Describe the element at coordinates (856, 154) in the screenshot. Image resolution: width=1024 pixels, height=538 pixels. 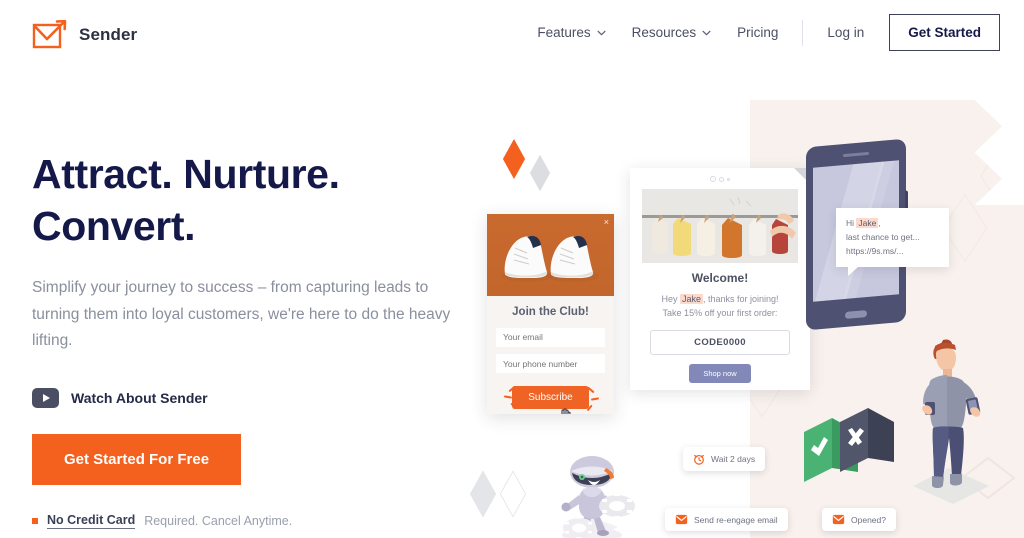
I see `phone-speaker` at that location.